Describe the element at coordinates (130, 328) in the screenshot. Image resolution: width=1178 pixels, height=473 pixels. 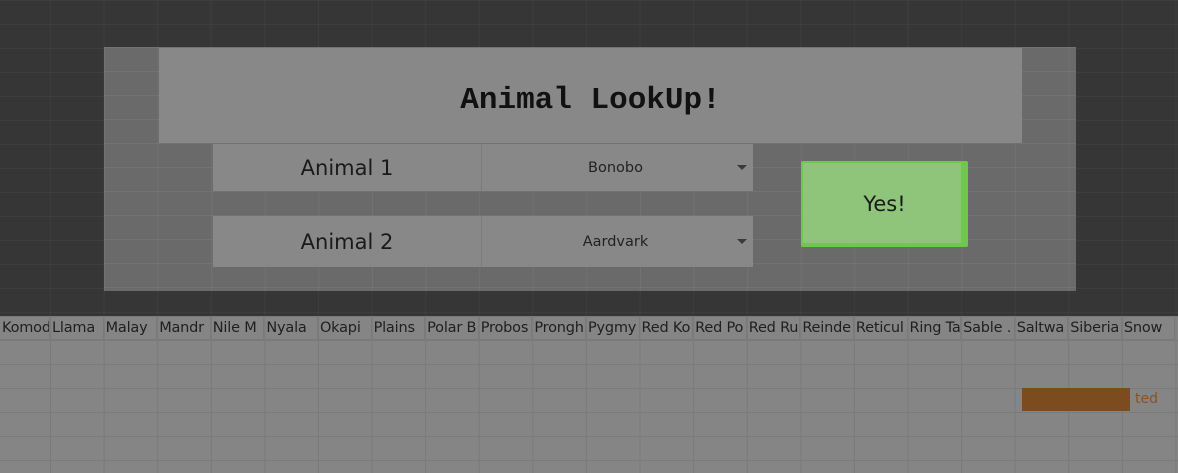
I see `column-header: Malay` at that location.